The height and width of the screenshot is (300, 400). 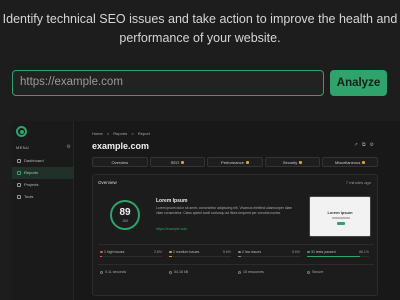 What do you see at coordinates (19, 173) in the screenshot?
I see `reports-icon` at bounding box center [19, 173].